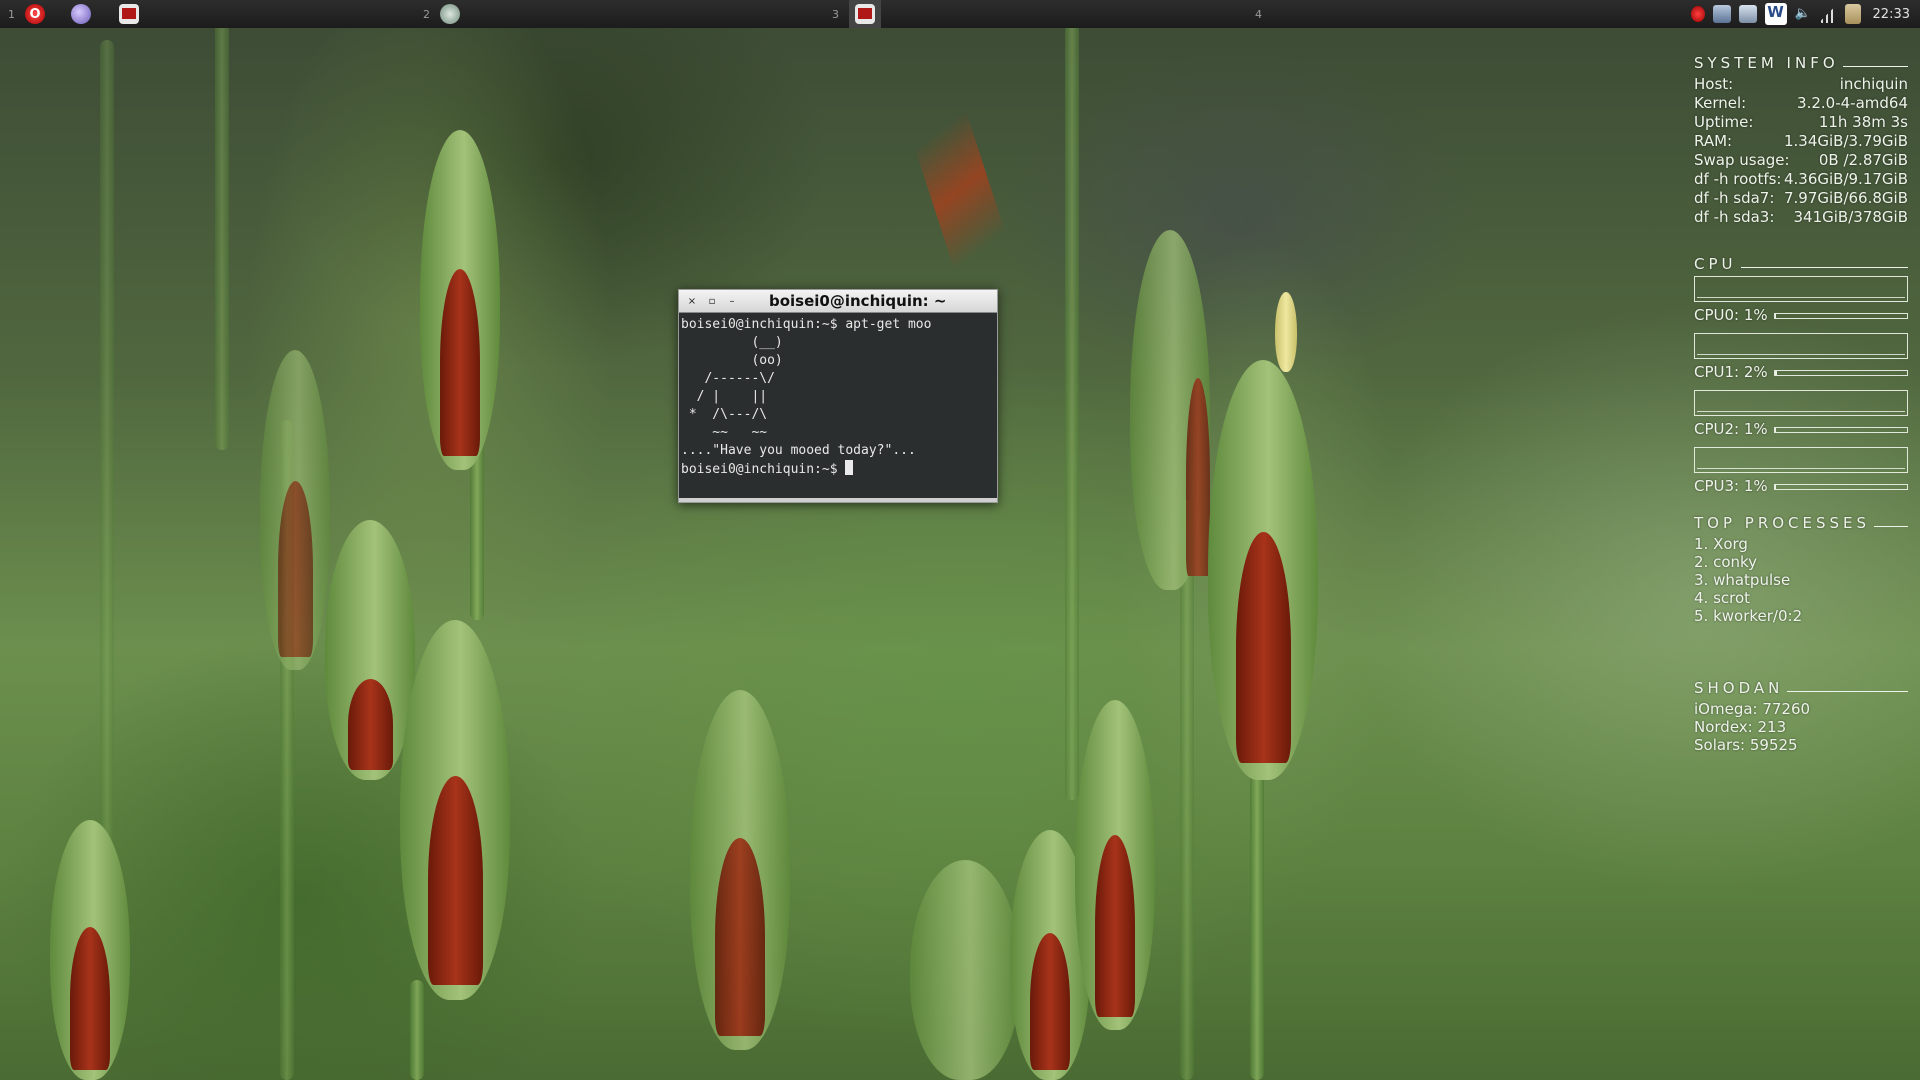 Image resolution: width=1920 pixels, height=1080 pixels. I want to click on shodan-item: iOmega: 77260, so click(1752, 709).